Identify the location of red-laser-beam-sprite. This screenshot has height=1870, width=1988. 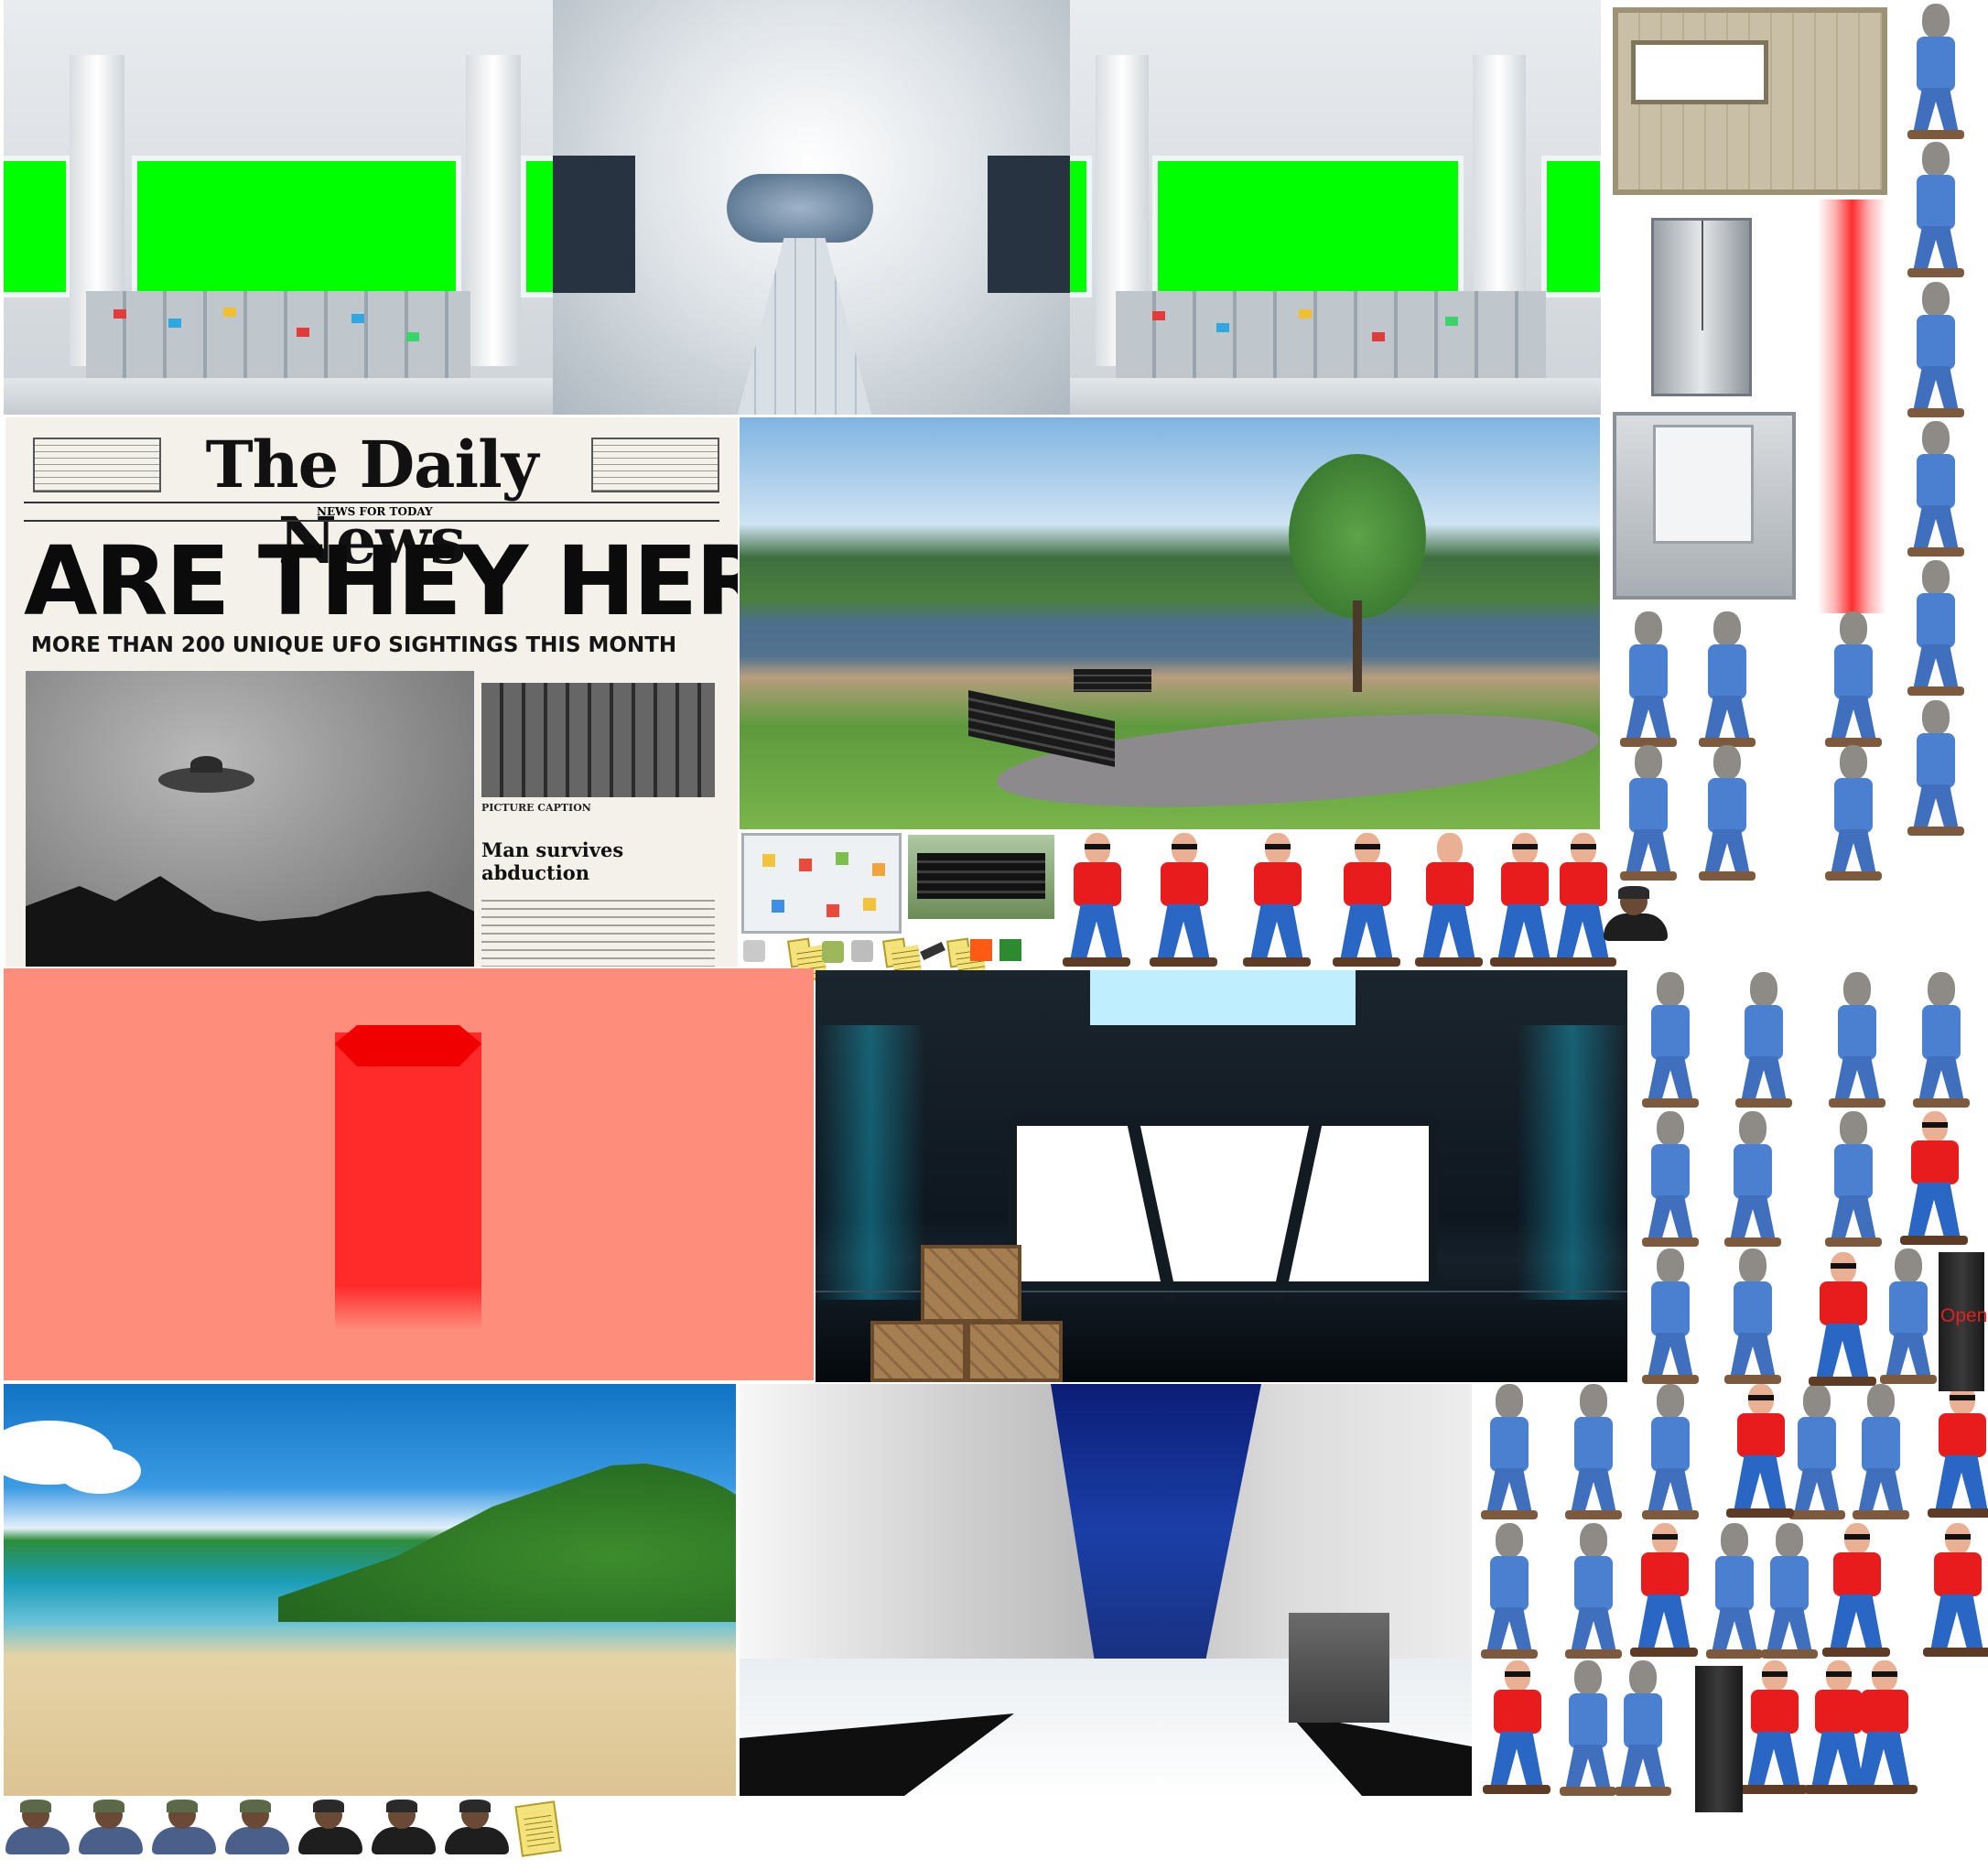
(1852, 407).